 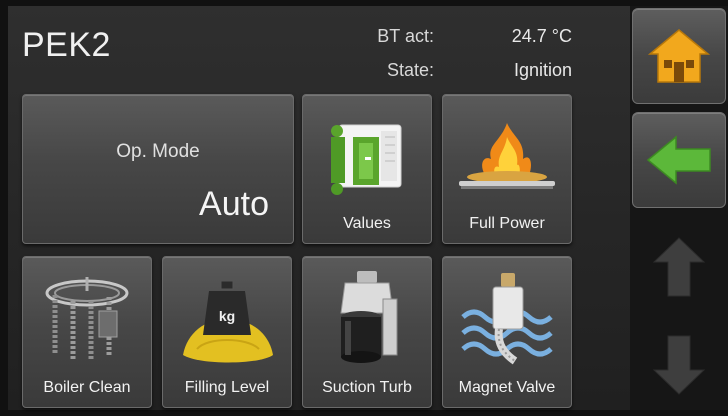 I want to click on suction-turb-label: Suction Turb, so click(x=367, y=387).